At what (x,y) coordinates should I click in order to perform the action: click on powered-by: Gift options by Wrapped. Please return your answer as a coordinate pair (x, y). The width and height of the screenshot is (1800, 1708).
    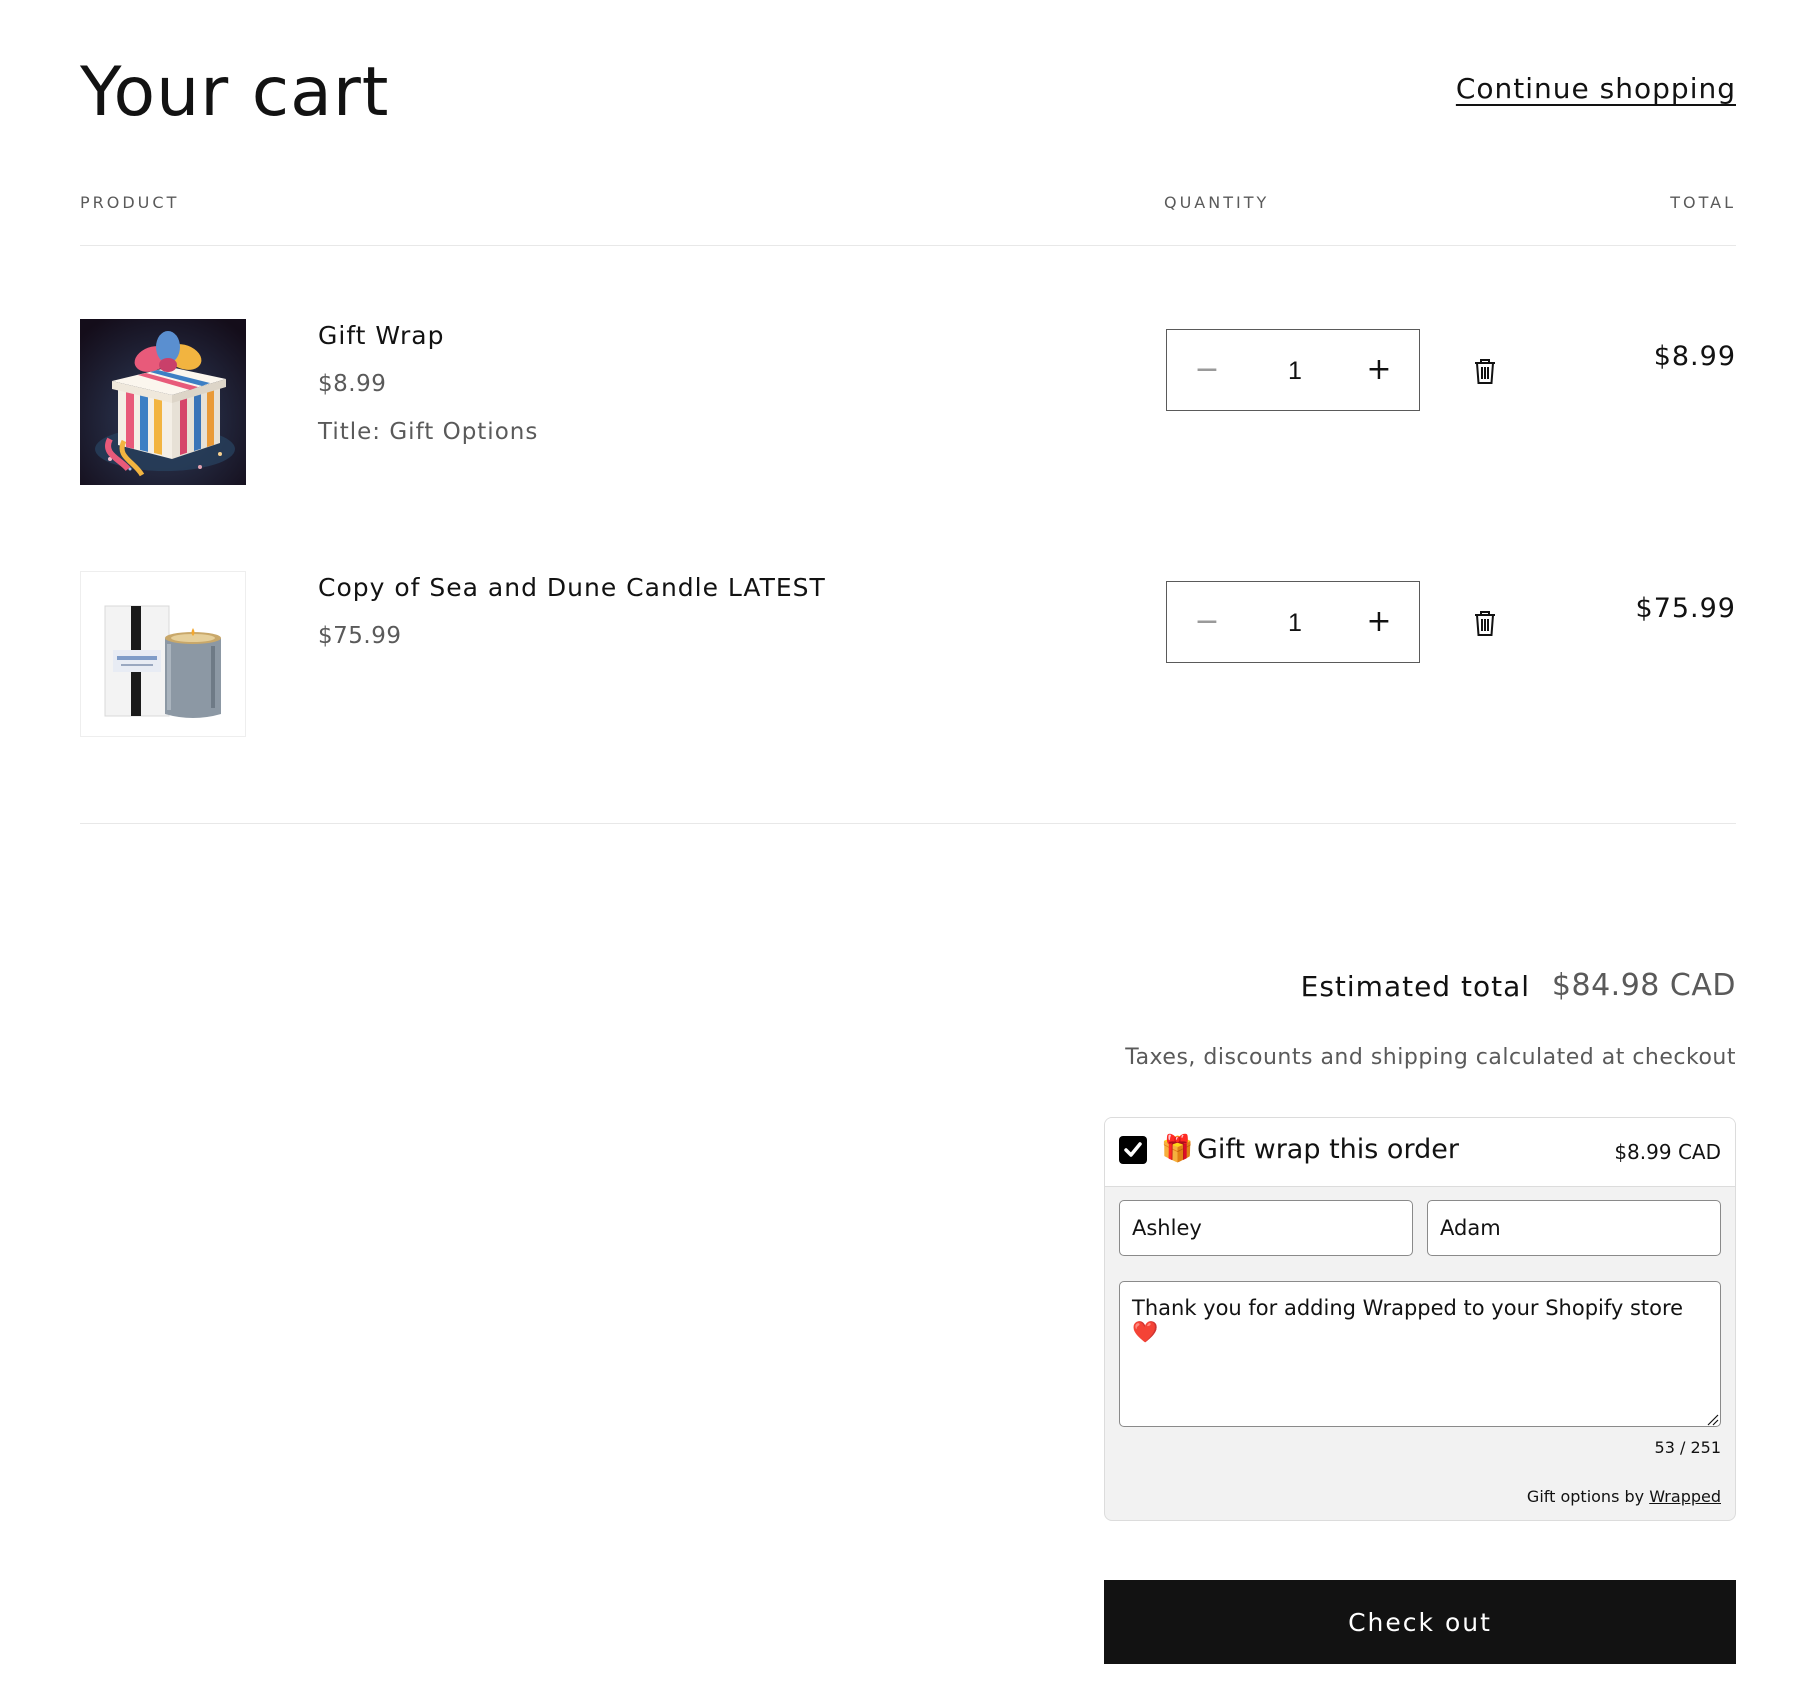
    Looking at the image, I should click on (1624, 1496).